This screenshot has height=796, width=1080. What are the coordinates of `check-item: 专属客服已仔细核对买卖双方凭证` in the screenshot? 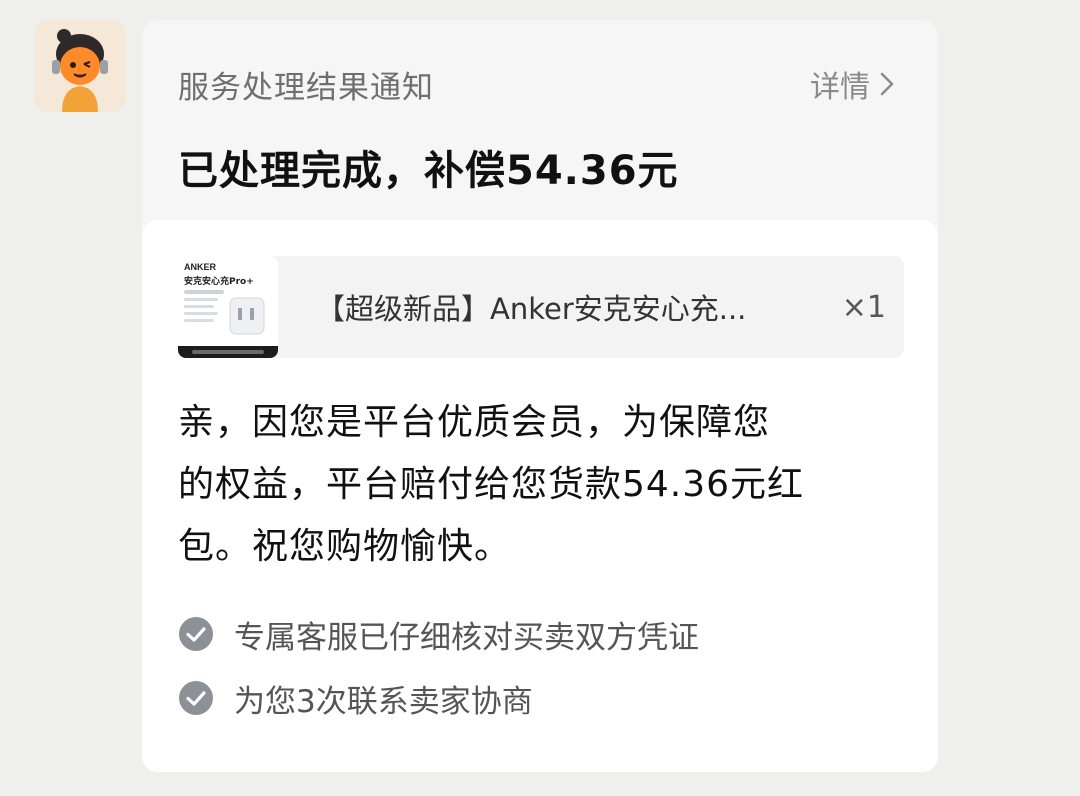 It's located at (438, 635).